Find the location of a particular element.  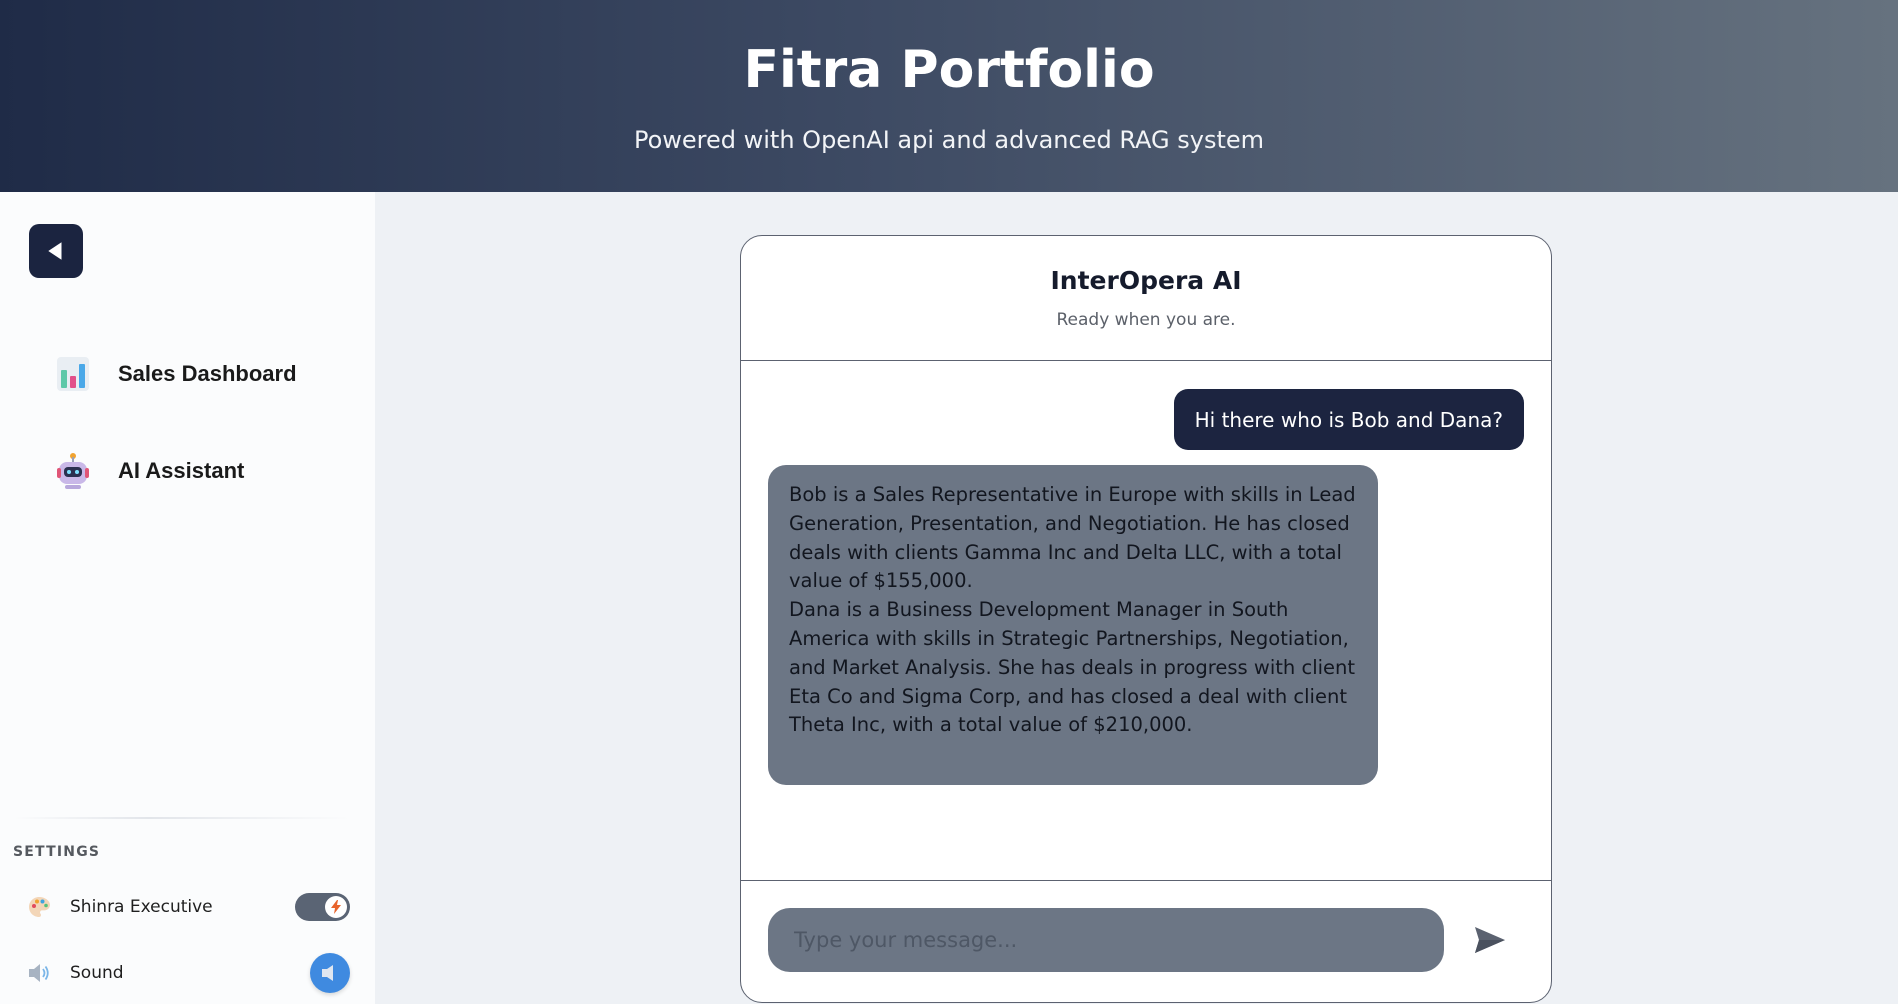

setting-sound: Sound is located at coordinates (188, 973).